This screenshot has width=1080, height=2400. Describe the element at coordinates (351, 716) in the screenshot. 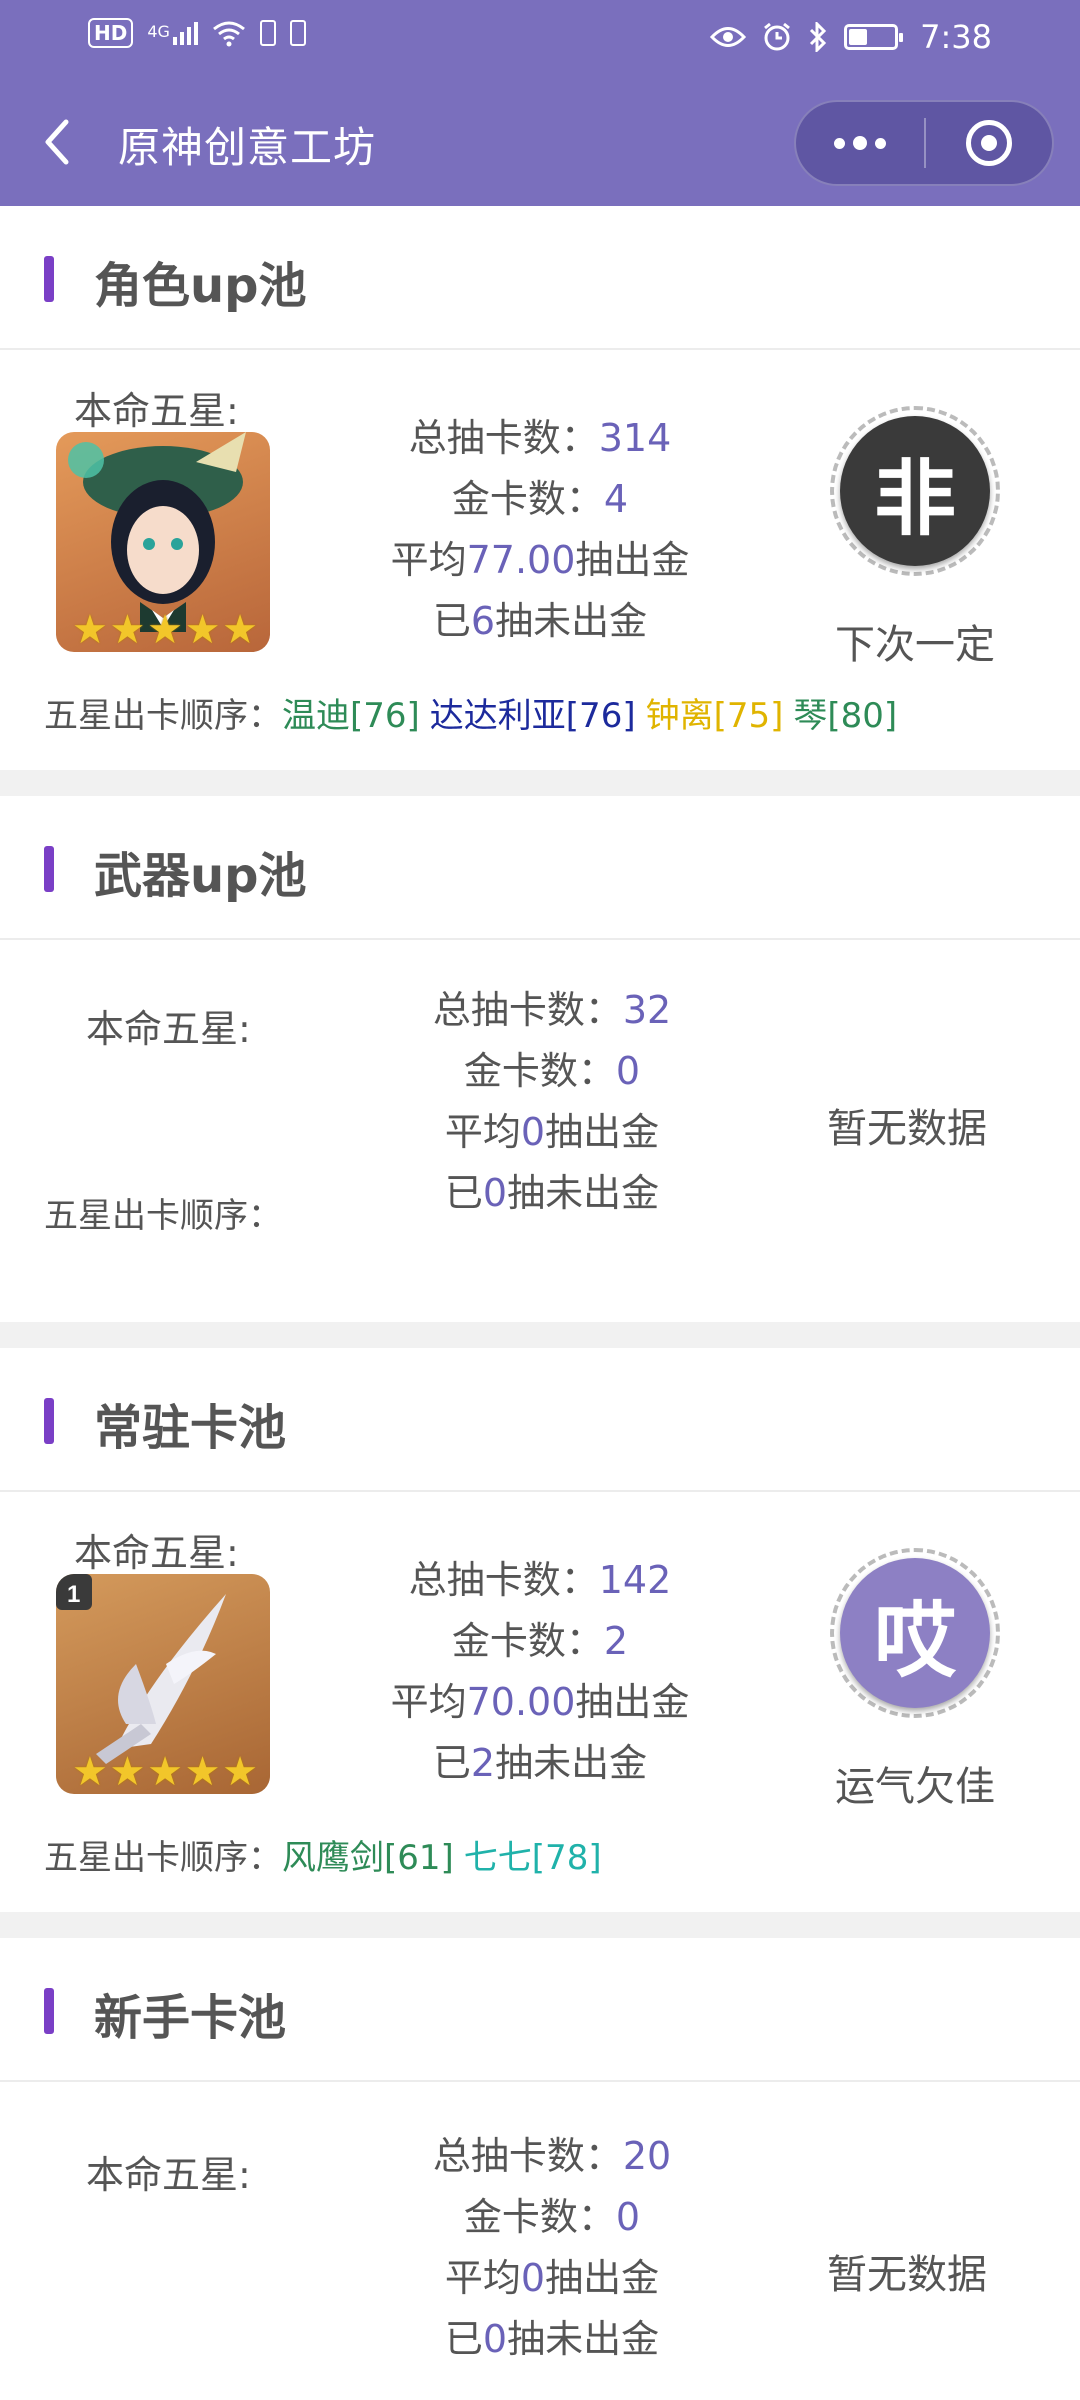

I see `order-item: 温迪[76]` at that location.